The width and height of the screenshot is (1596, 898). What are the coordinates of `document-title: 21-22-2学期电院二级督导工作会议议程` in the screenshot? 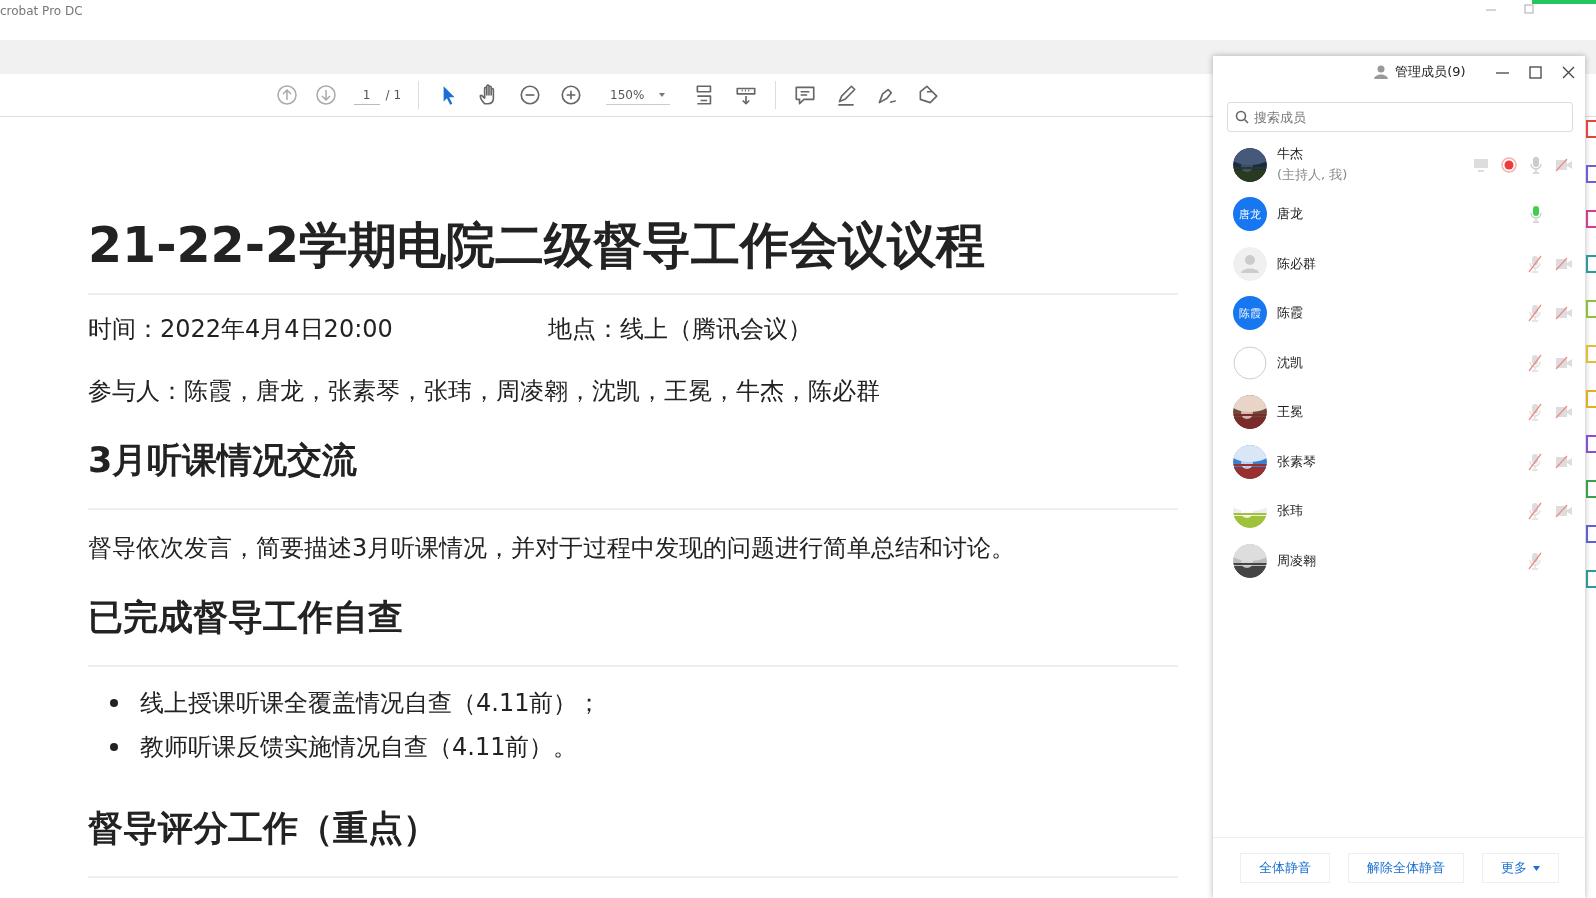 It's located at (537, 246).